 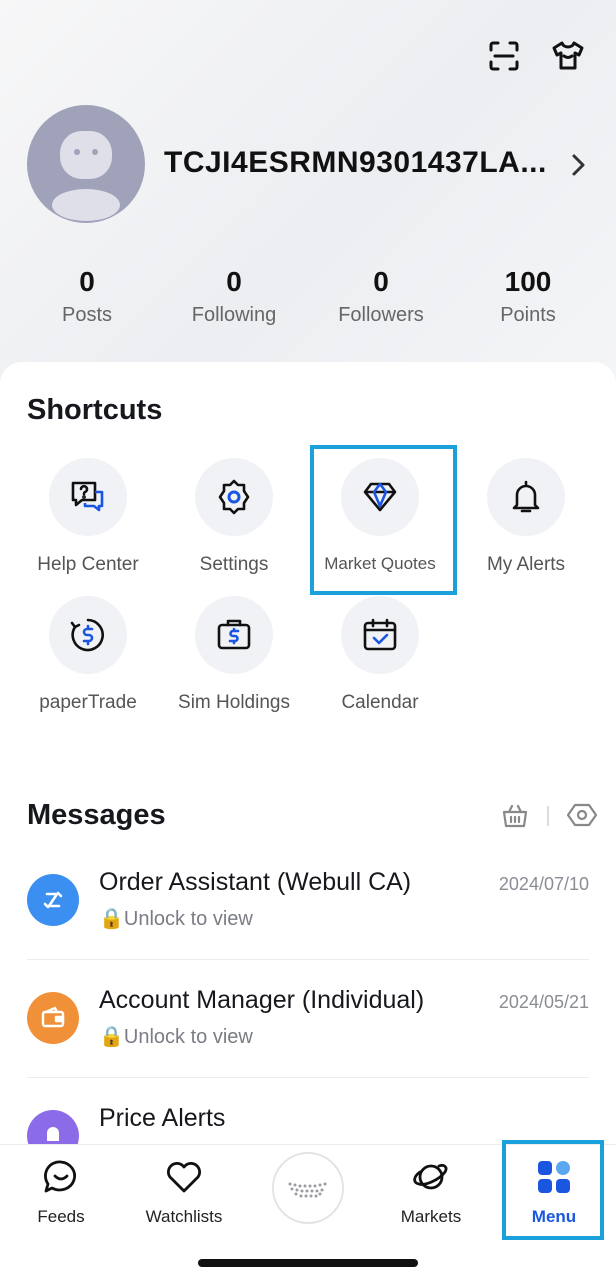 What do you see at coordinates (88, 564) in the screenshot?
I see `shortcut-label: Help Center` at bounding box center [88, 564].